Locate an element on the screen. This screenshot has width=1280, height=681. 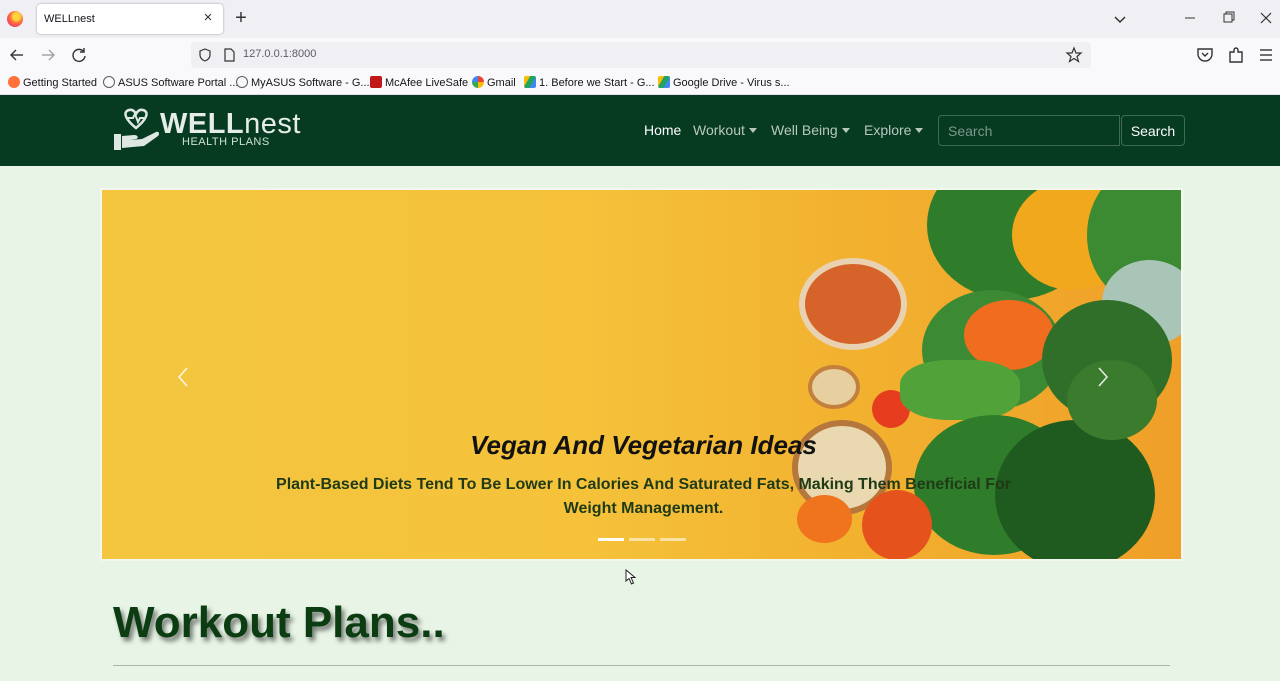
nav-explore: Explore is located at coordinates (894, 130).